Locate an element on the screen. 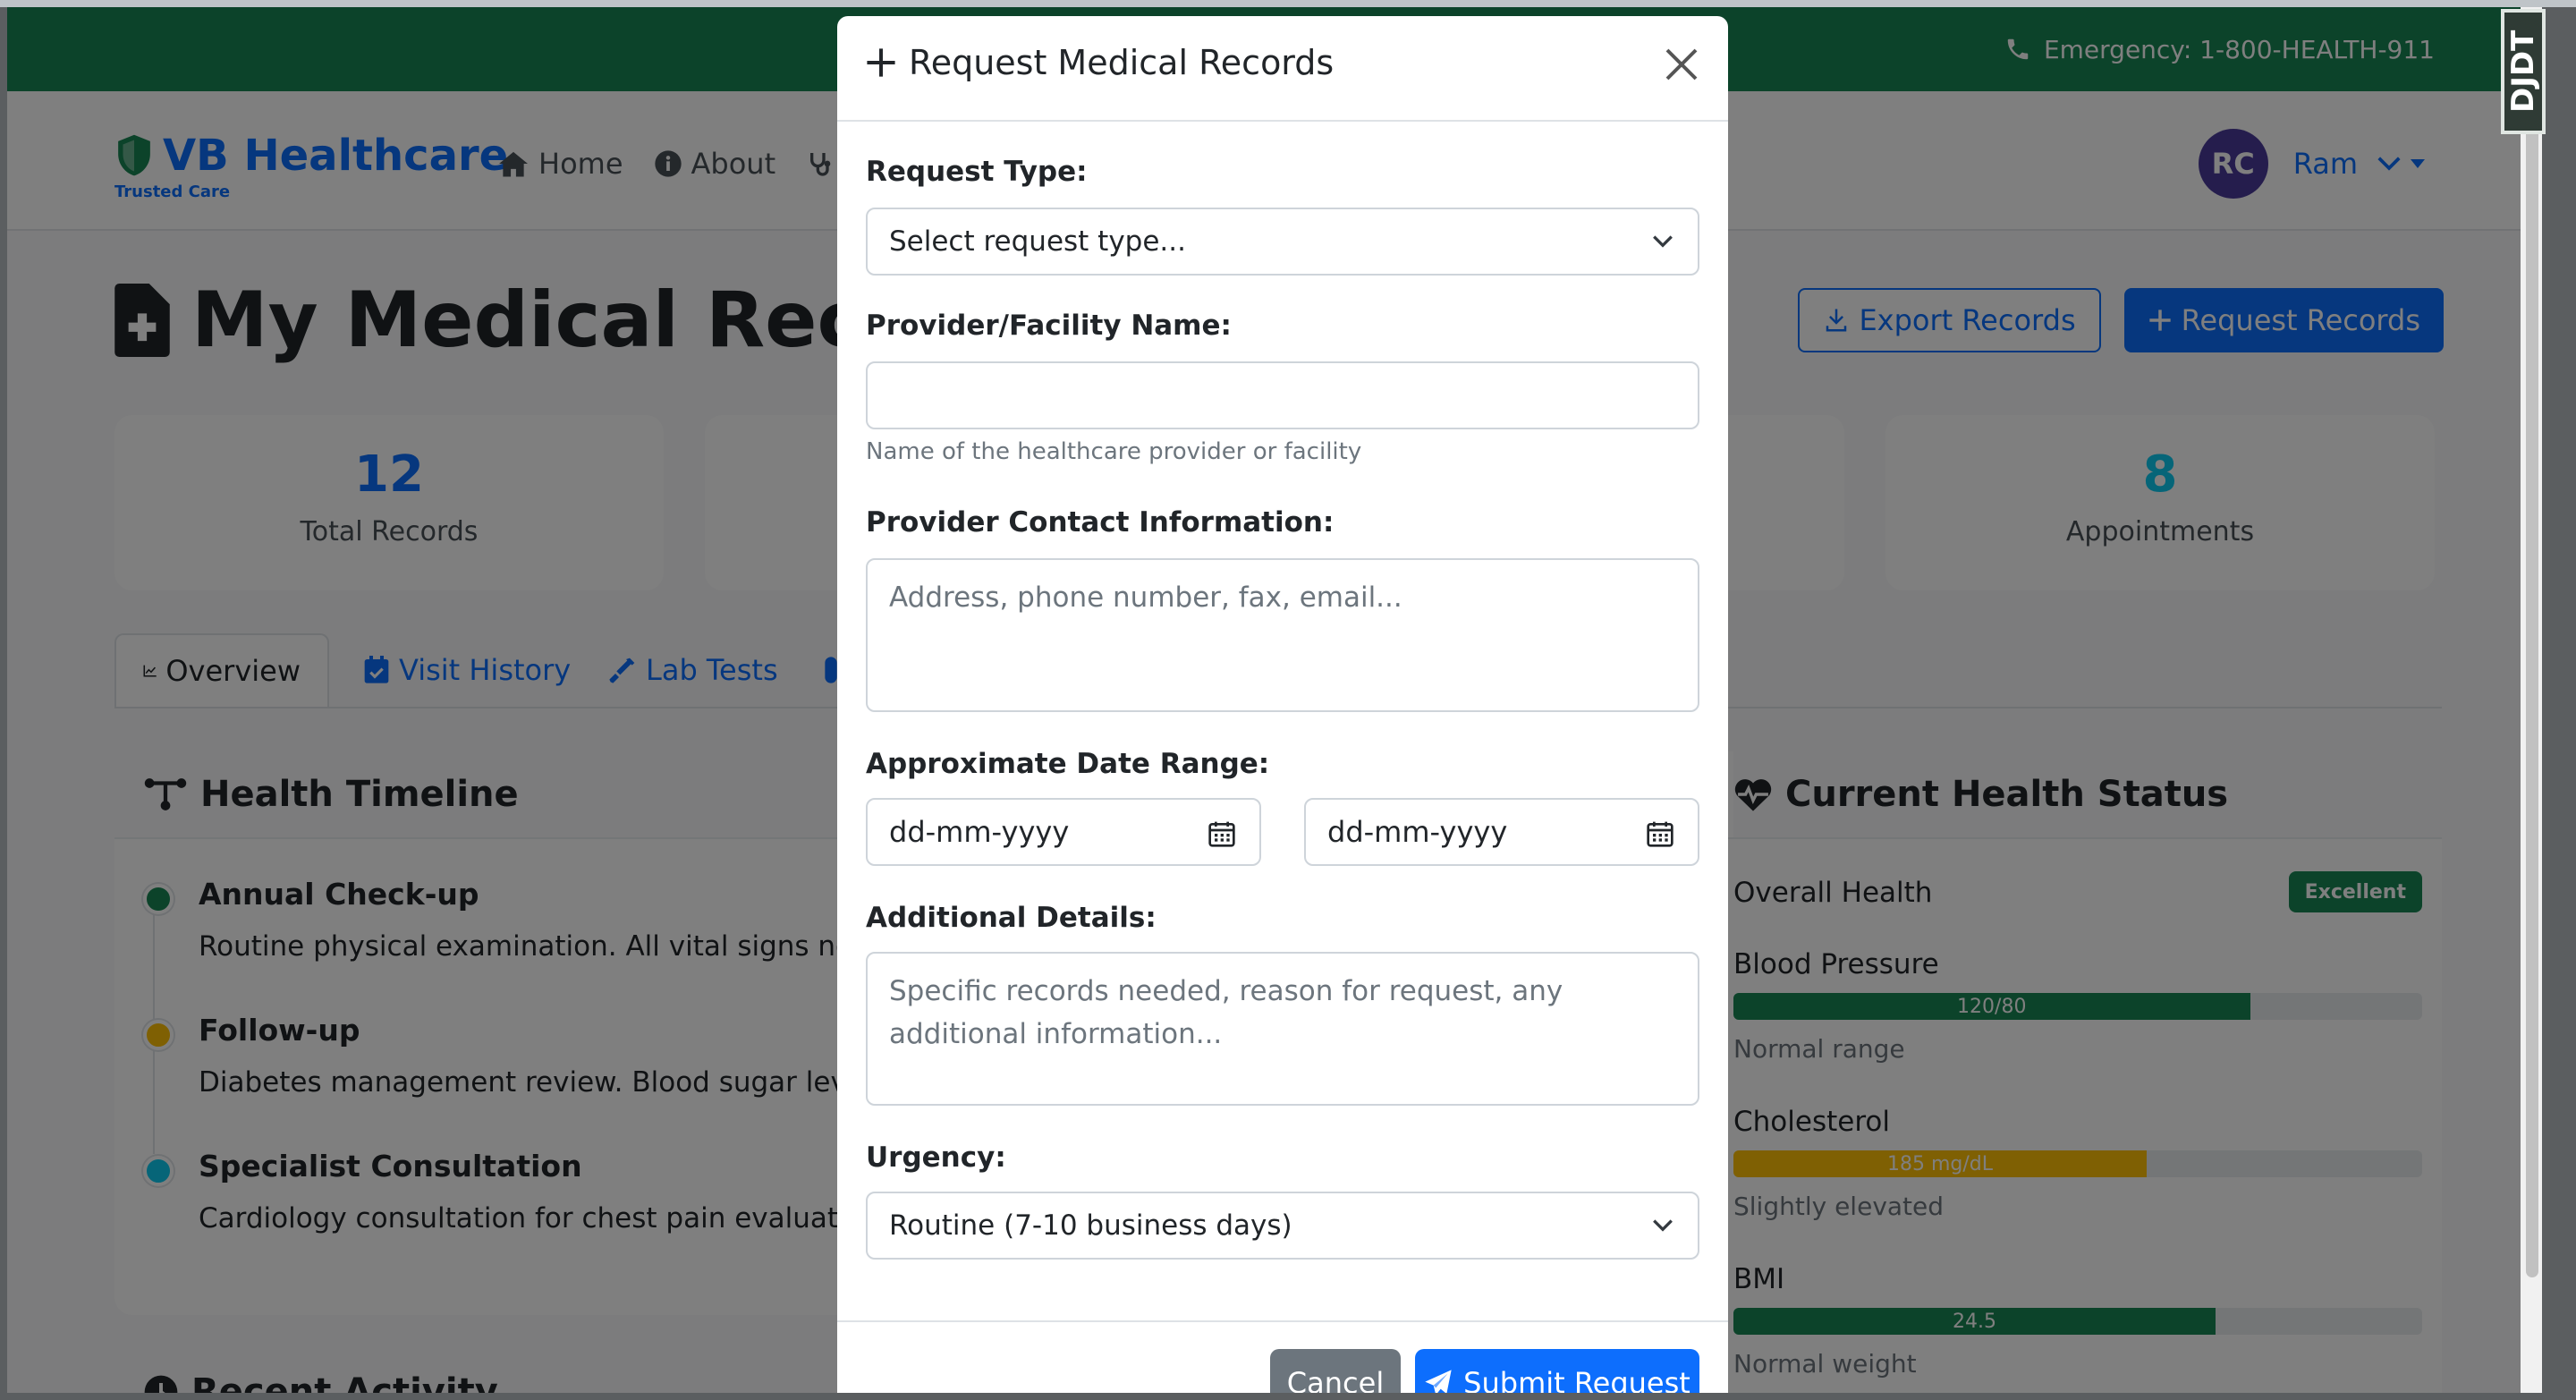  request-type-label: Request Type: is located at coordinates (977, 172).